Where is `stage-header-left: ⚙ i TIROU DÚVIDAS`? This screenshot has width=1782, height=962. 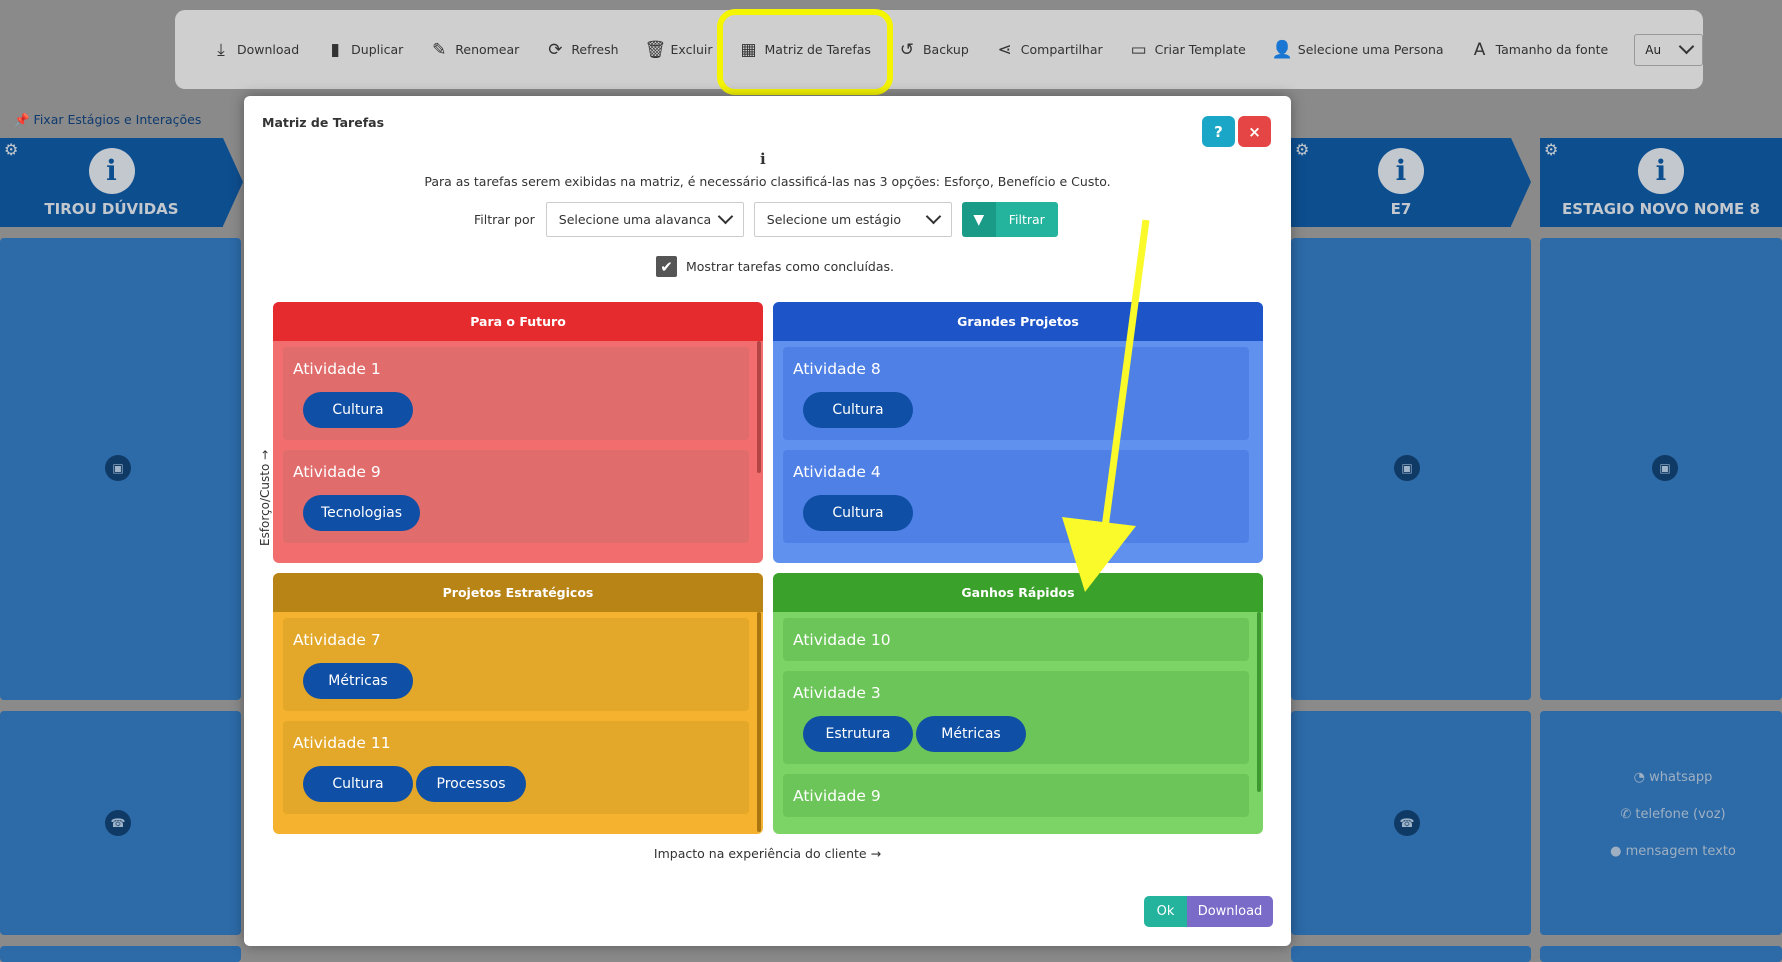
stage-header-left: ⚙ i TIROU DÚVIDAS is located at coordinates (111, 182).